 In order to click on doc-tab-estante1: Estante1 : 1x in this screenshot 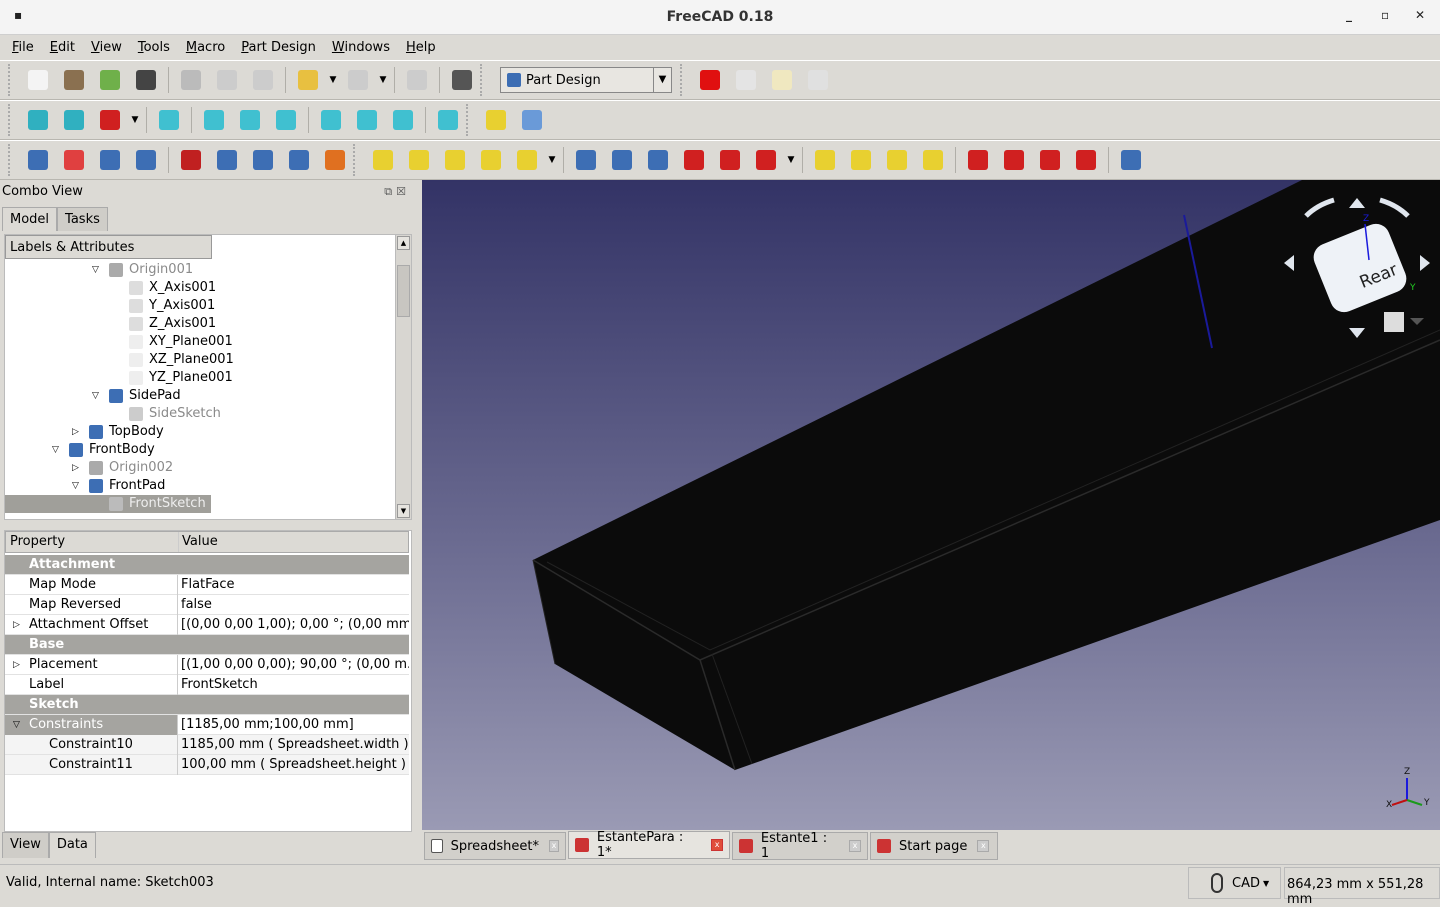, I will do `click(800, 846)`.